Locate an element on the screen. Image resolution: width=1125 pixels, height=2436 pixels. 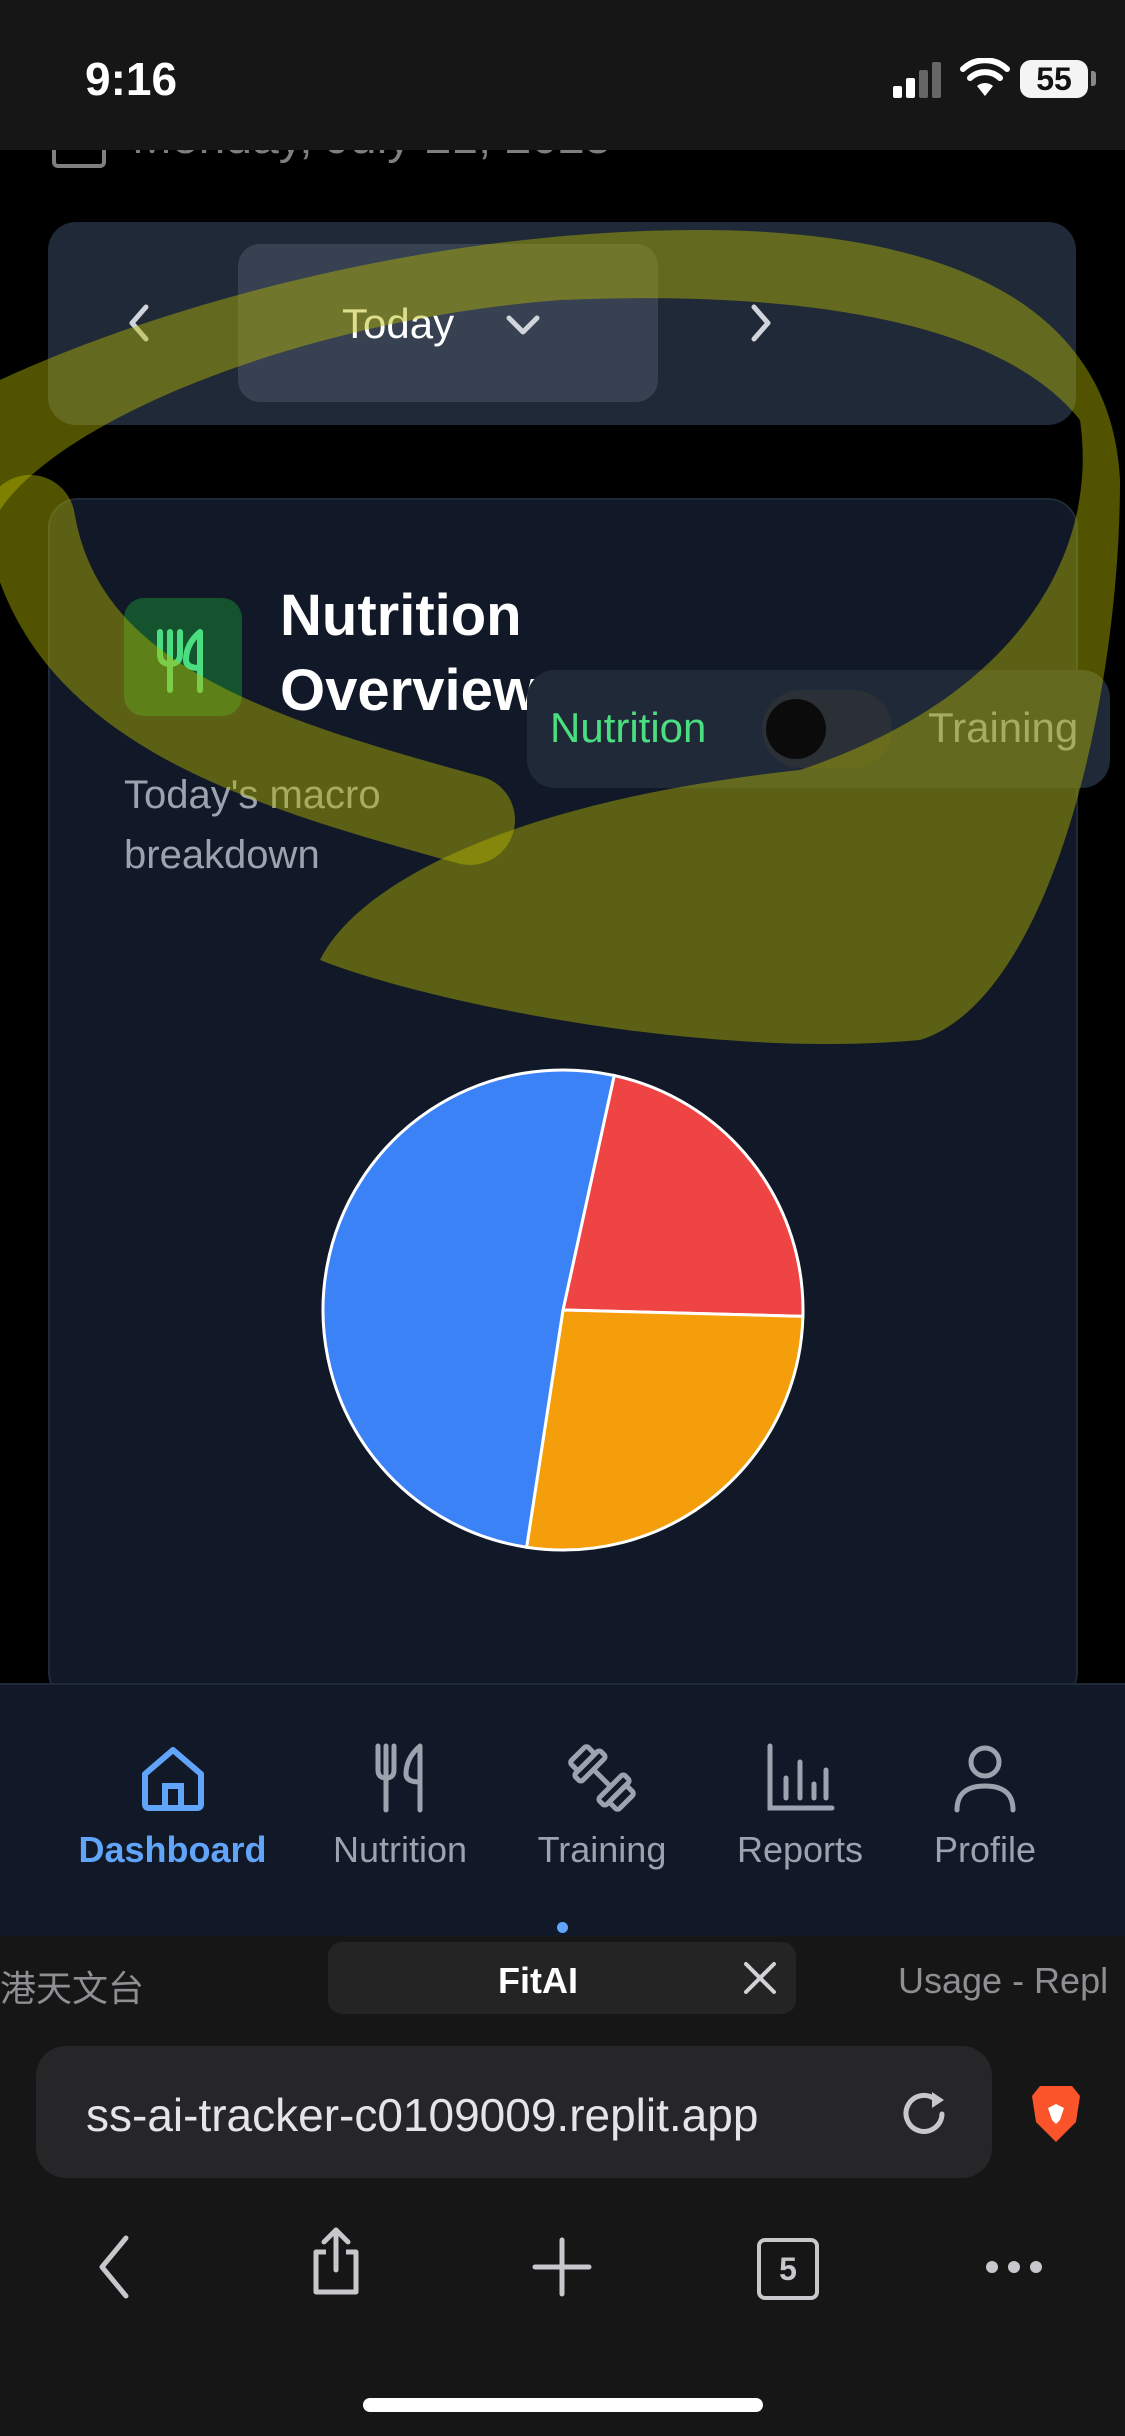
nav-item-profile: Profile is located at coordinates (985, 1805).